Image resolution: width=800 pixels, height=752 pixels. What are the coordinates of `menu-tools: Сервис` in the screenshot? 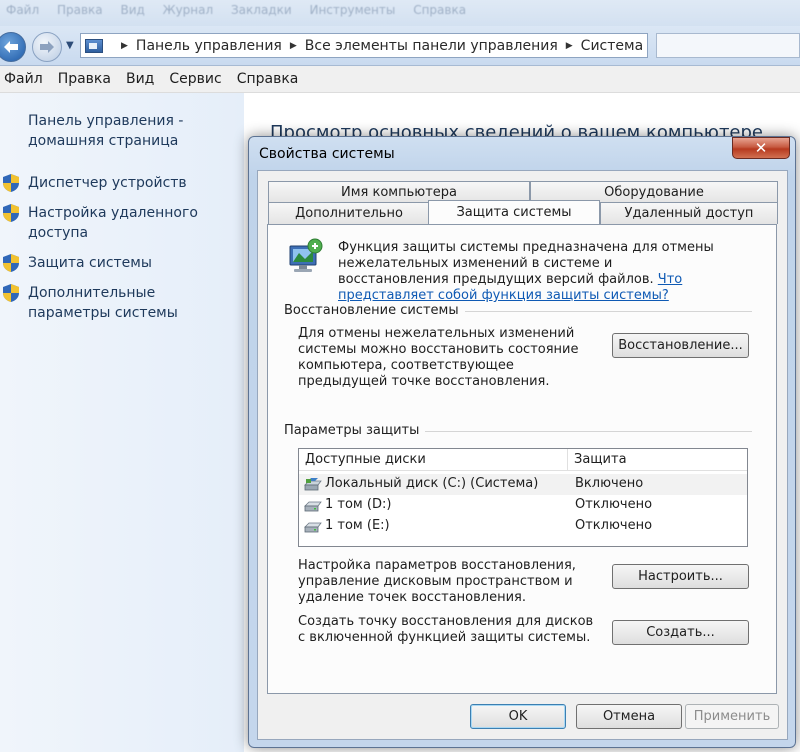 It's located at (195, 79).